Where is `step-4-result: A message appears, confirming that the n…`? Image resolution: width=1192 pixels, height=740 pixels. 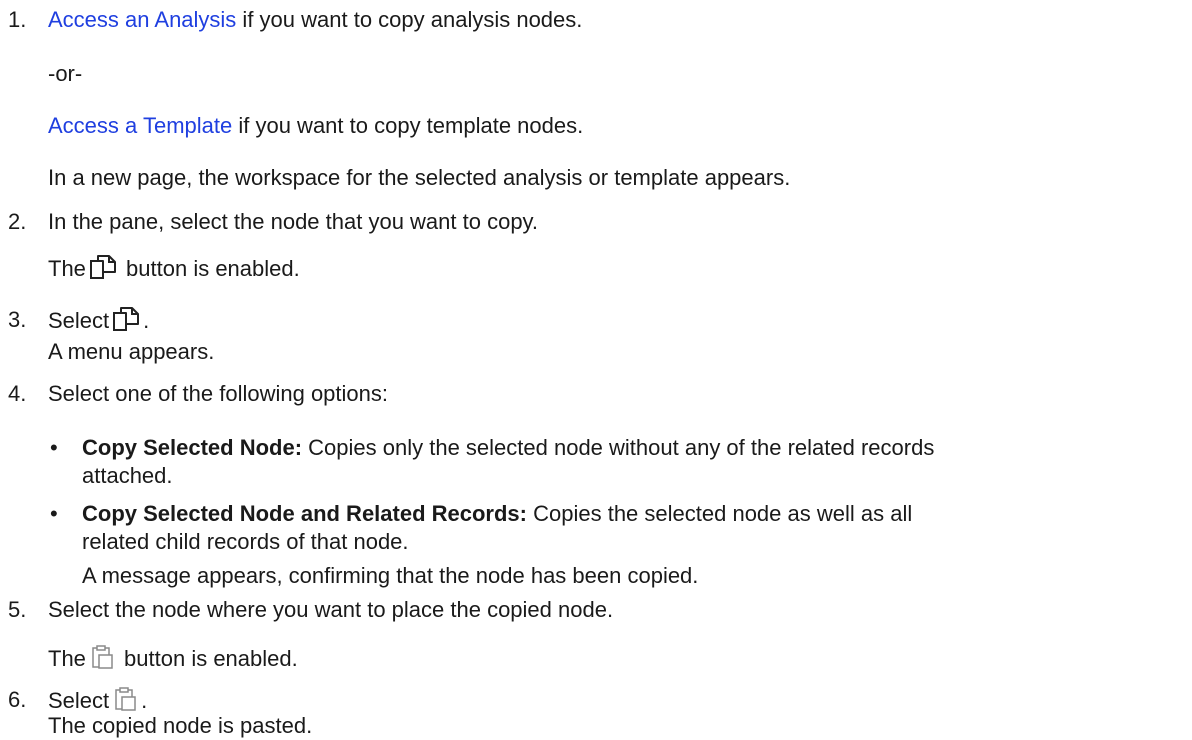 step-4-result: A message appears, confirming that the n… is located at coordinates (390, 575).